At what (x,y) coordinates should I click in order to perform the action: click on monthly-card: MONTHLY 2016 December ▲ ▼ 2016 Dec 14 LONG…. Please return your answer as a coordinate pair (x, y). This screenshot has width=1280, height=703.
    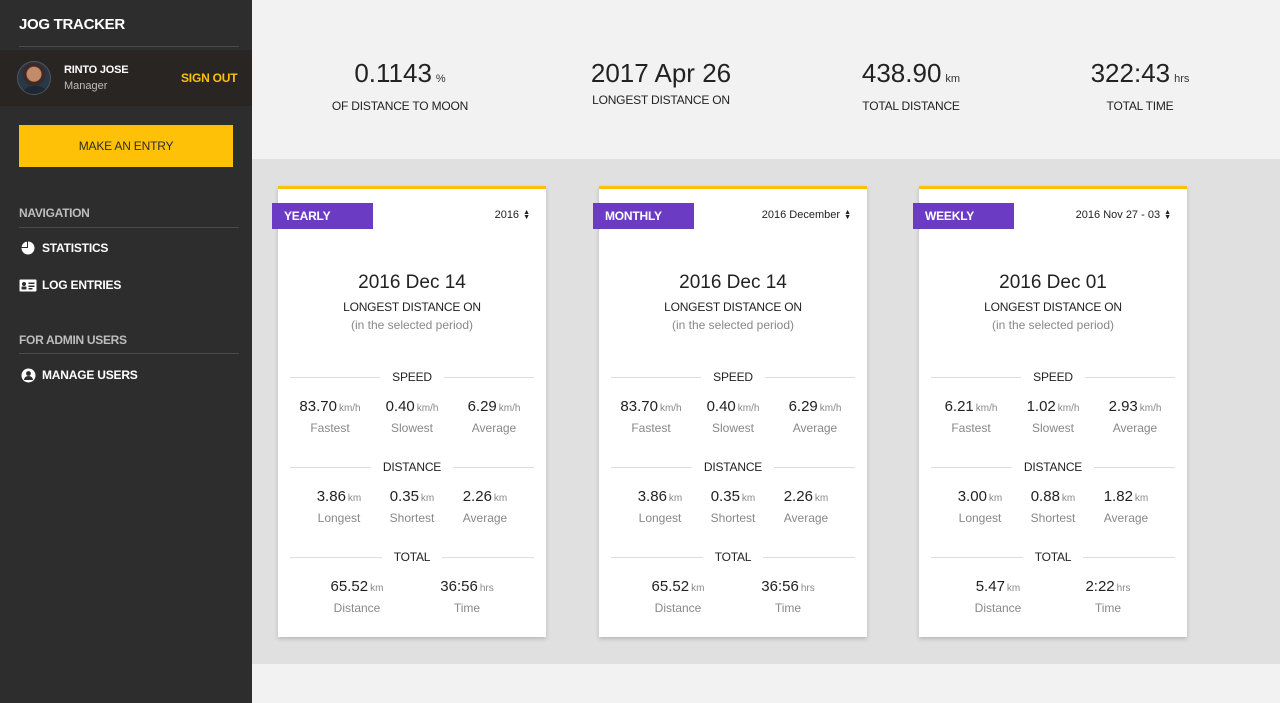
    Looking at the image, I should click on (730, 411).